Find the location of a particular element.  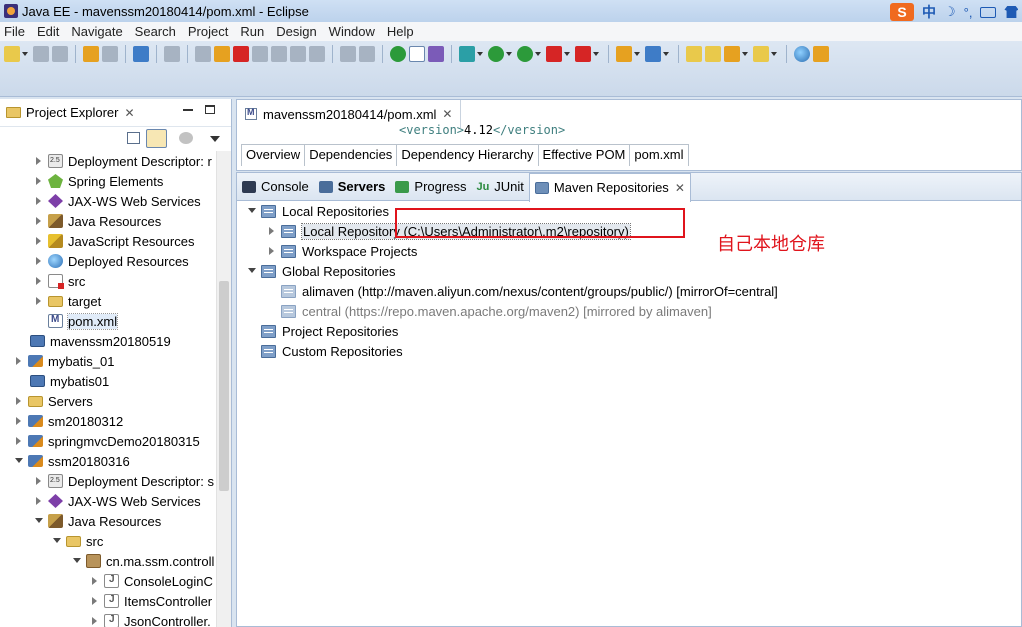

close-icon: ✕ is located at coordinates (129, 113).